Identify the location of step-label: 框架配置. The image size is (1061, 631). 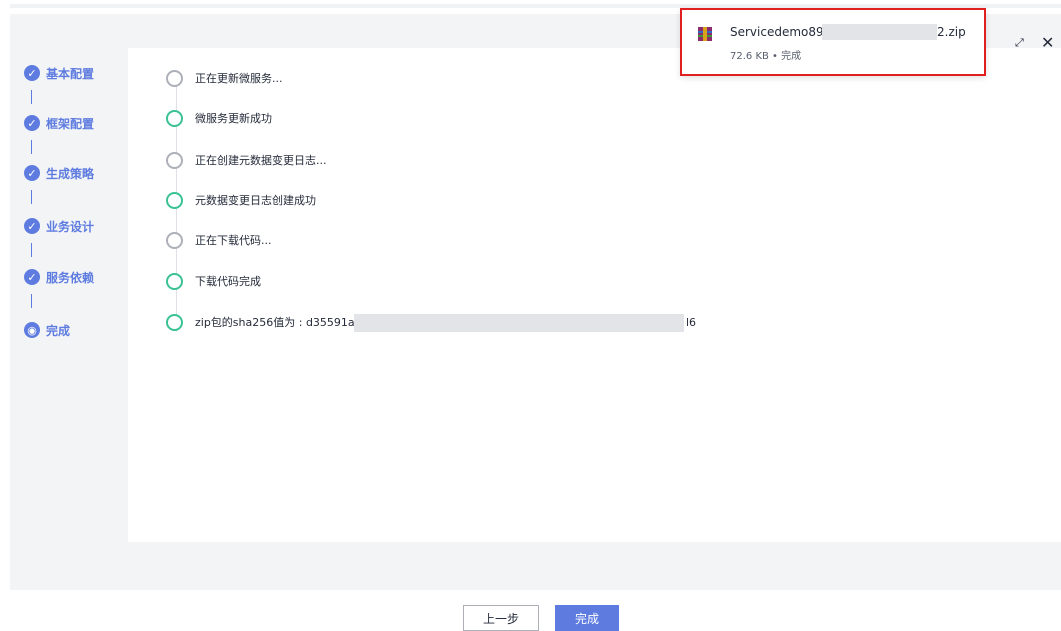
(70, 123).